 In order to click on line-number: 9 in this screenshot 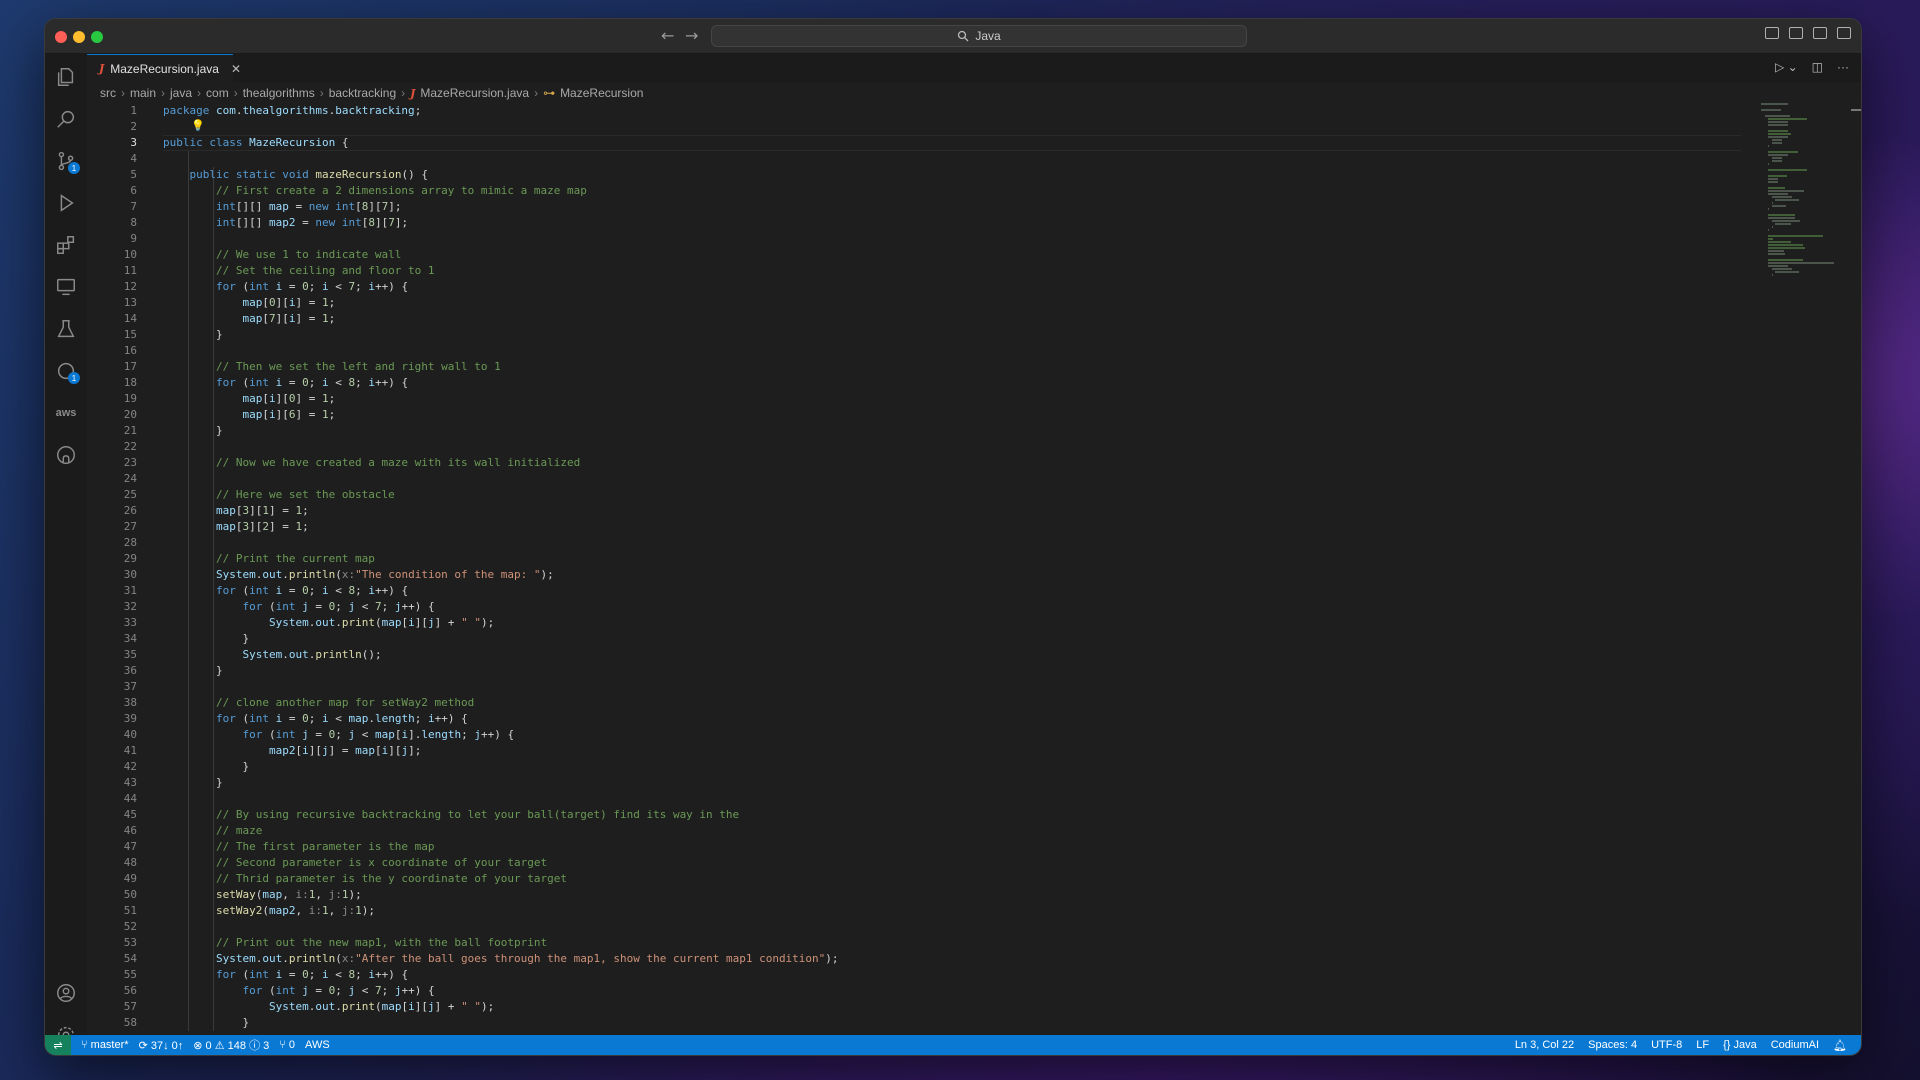, I will do `click(133, 238)`.